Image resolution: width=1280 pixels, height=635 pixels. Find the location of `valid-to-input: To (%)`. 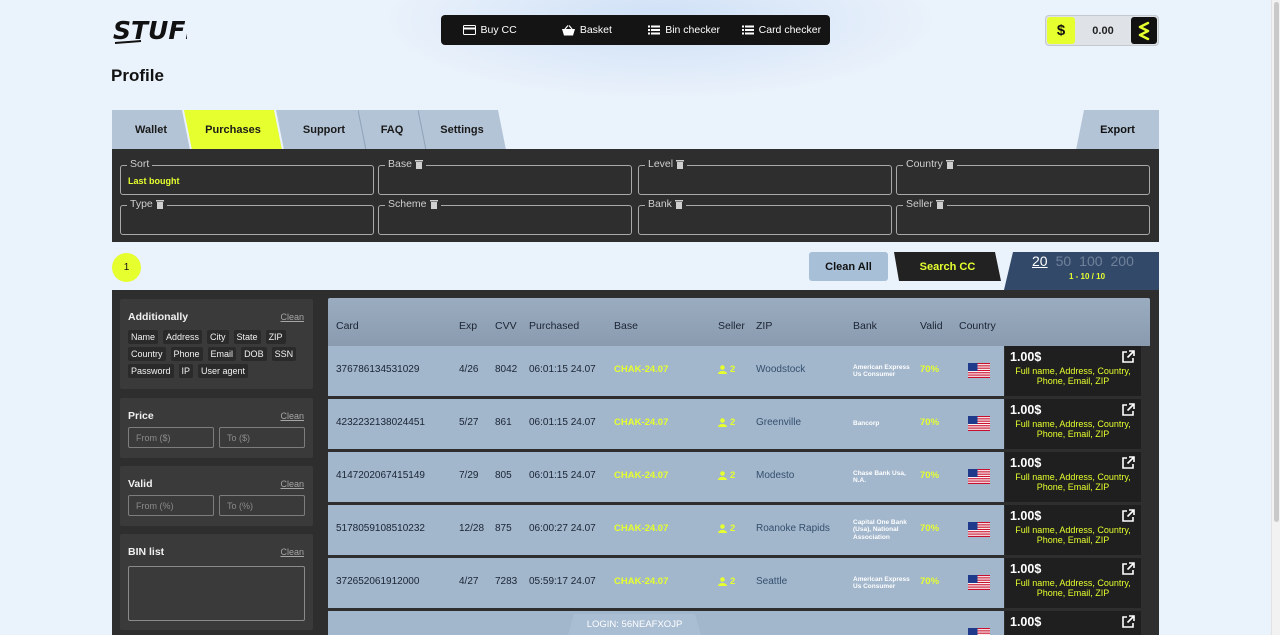

valid-to-input: To (%) is located at coordinates (262, 505).